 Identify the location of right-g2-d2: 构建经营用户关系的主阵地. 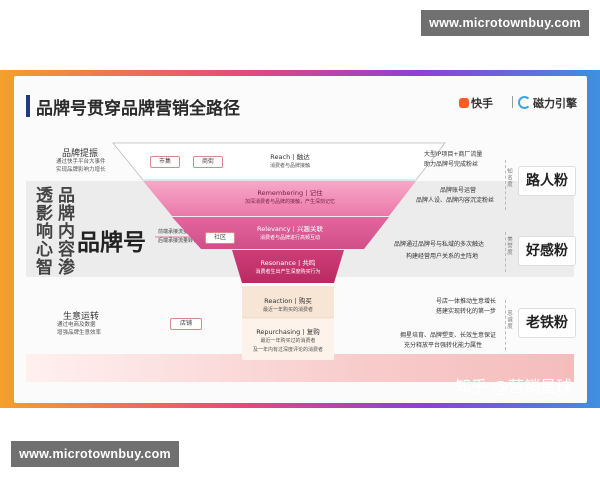
(442, 256).